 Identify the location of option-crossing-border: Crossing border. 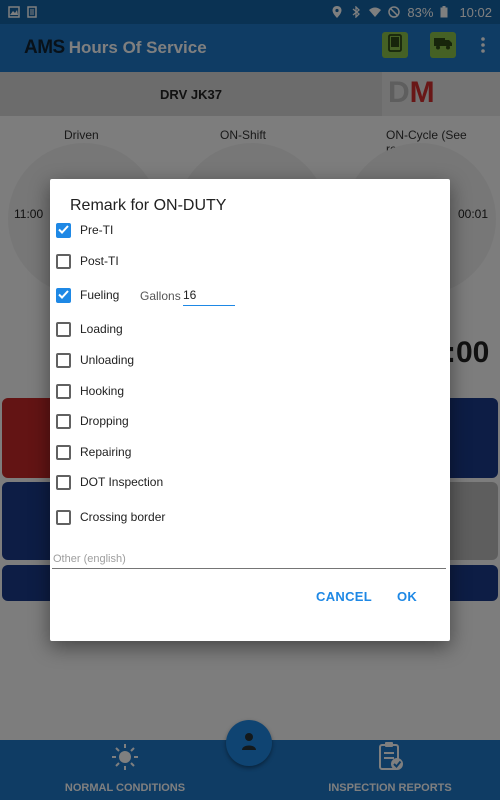
(110, 517).